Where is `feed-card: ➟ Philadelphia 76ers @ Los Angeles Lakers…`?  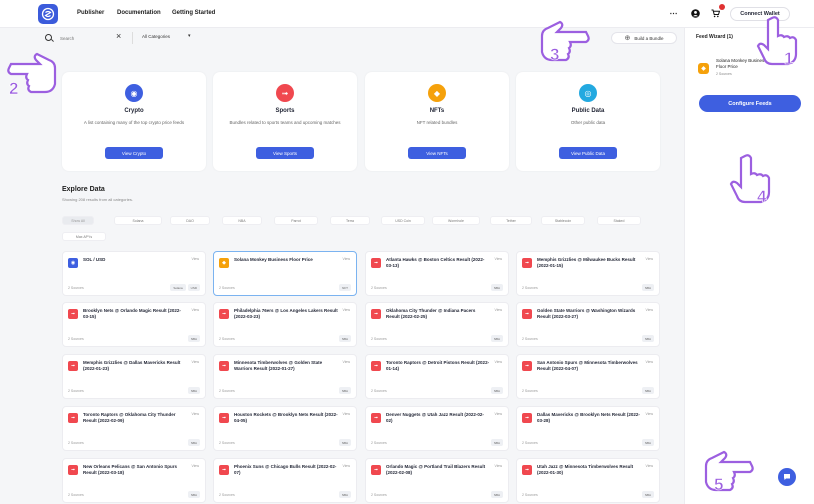 feed-card: ➟ Philadelphia 76ers @ Los Angeles Lakers… is located at coordinates (285, 324).